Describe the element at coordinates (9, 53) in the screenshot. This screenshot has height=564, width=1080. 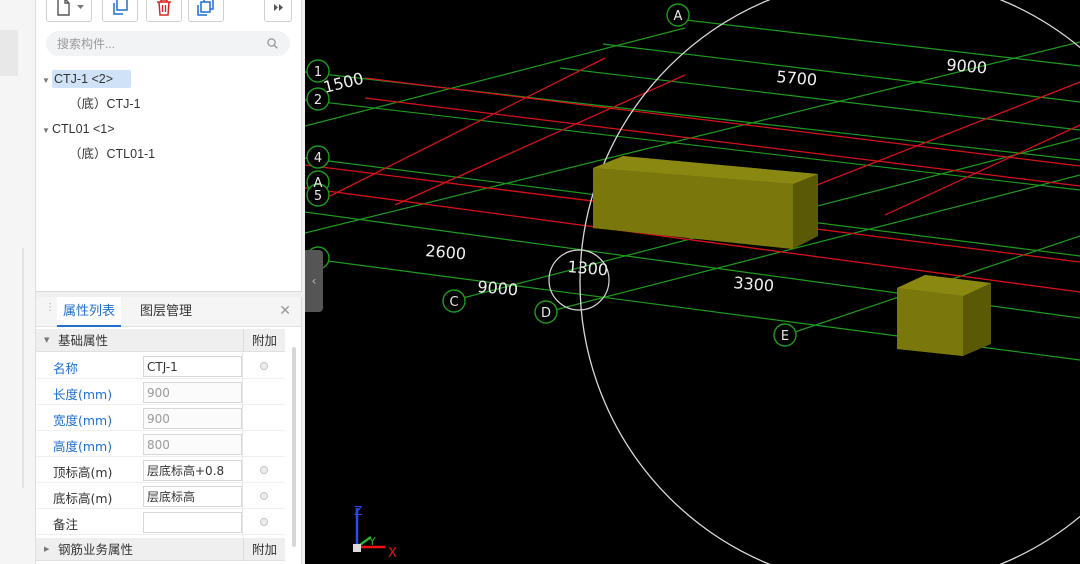
I see `left-strip-selected-item` at that location.